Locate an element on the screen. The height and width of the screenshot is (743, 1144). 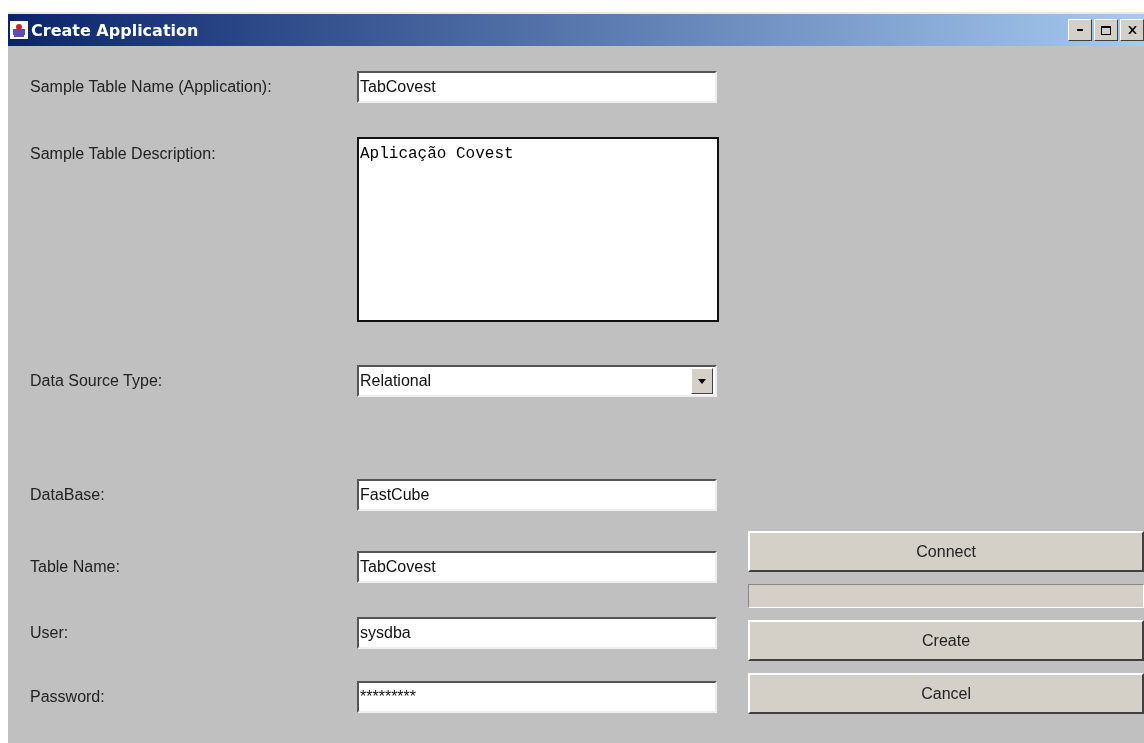
connect-button: Connect is located at coordinates (946, 551).